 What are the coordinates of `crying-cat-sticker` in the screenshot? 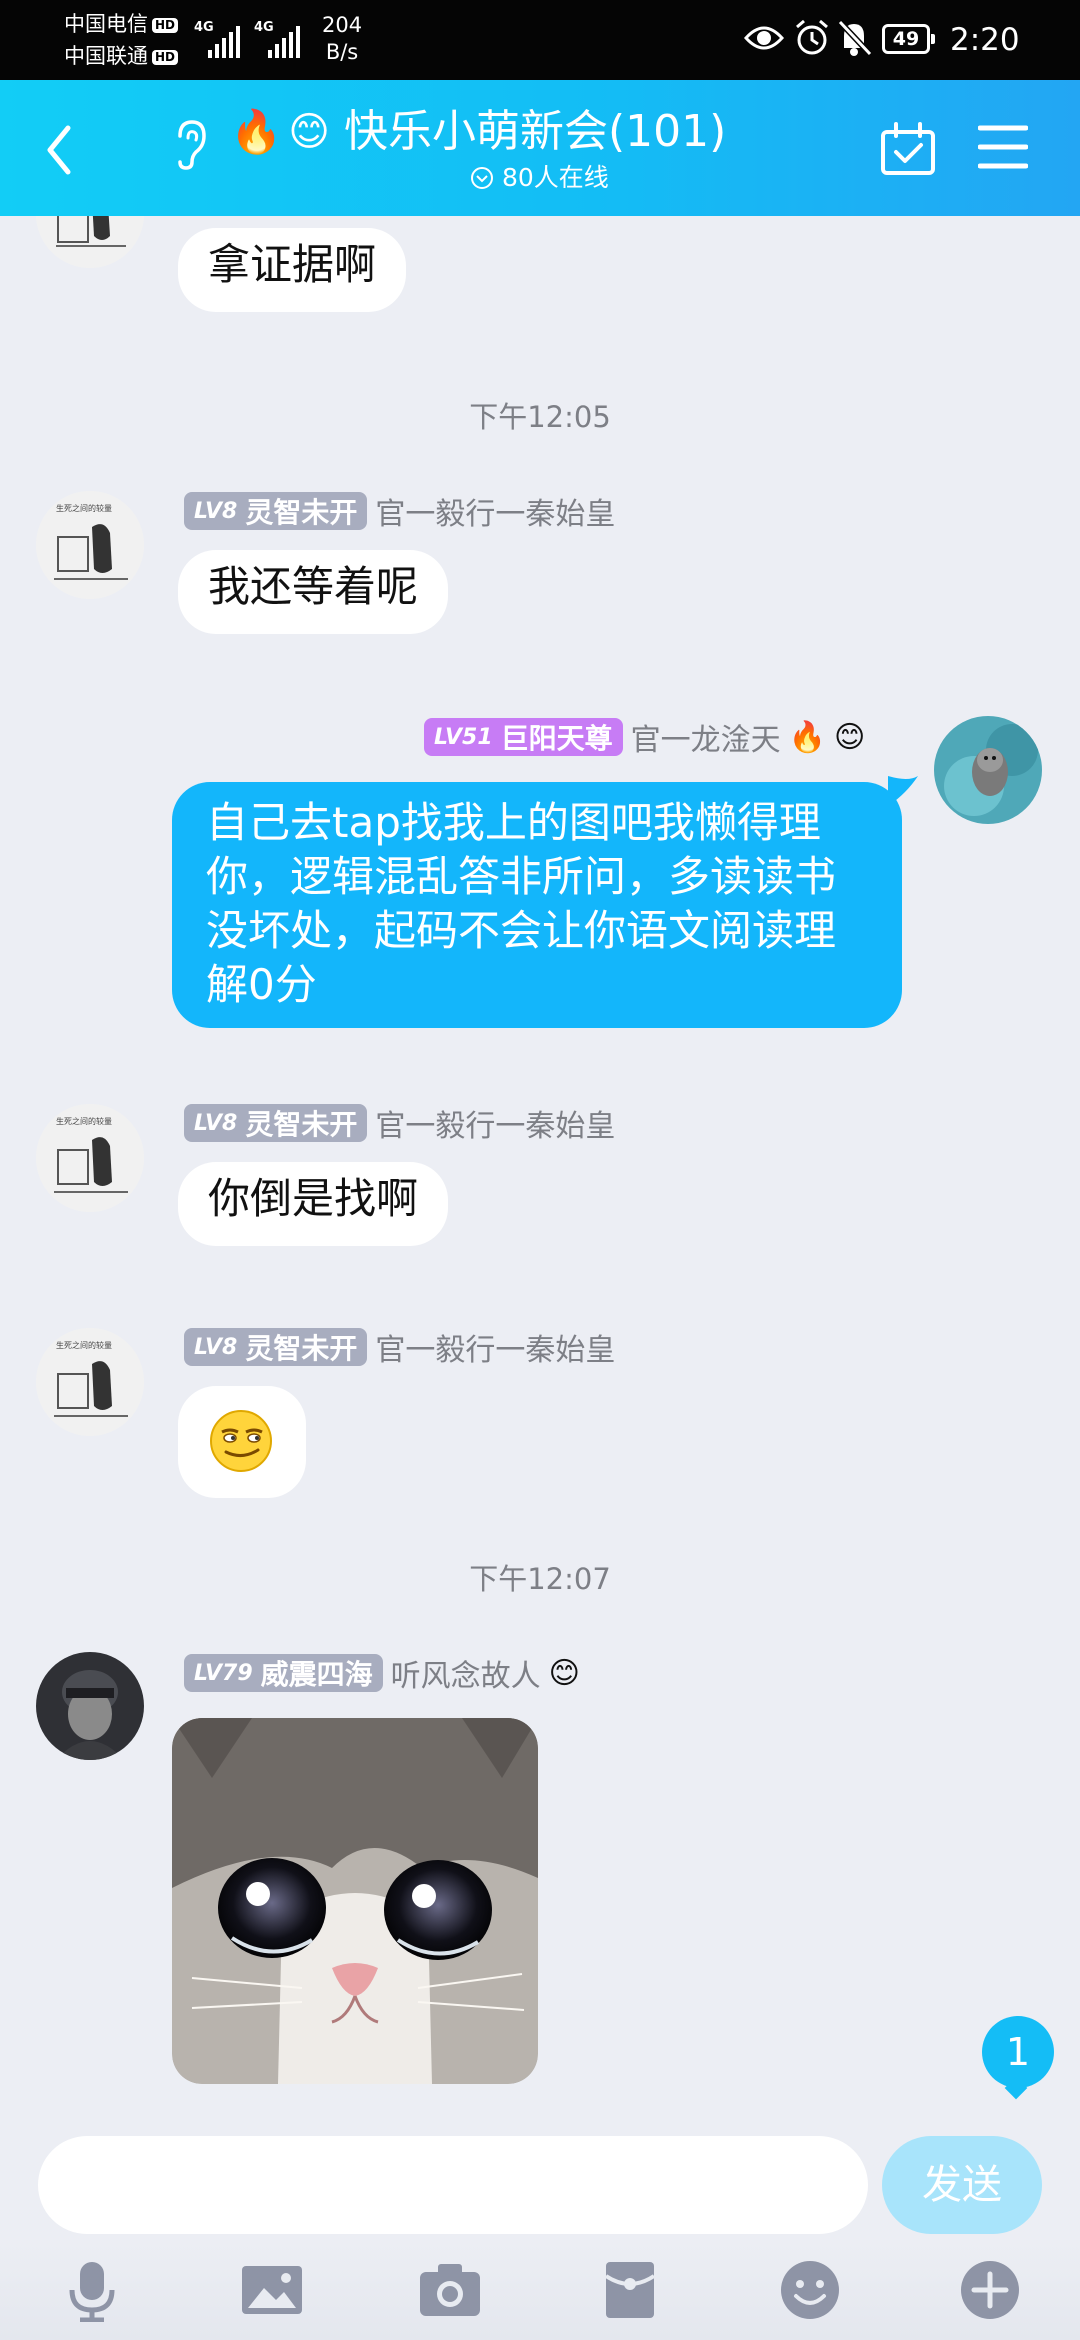 It's located at (355, 1901).